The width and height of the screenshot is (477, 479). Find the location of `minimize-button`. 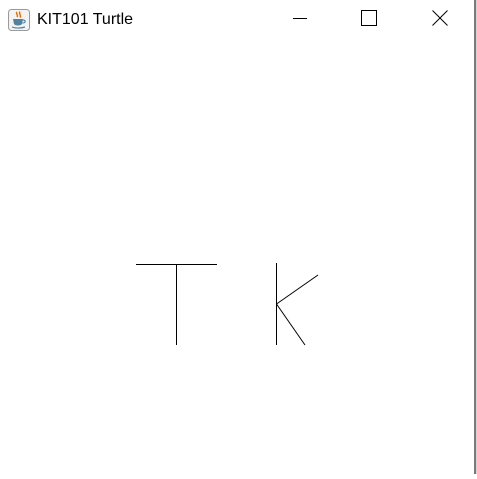

minimize-button is located at coordinates (300, 20).